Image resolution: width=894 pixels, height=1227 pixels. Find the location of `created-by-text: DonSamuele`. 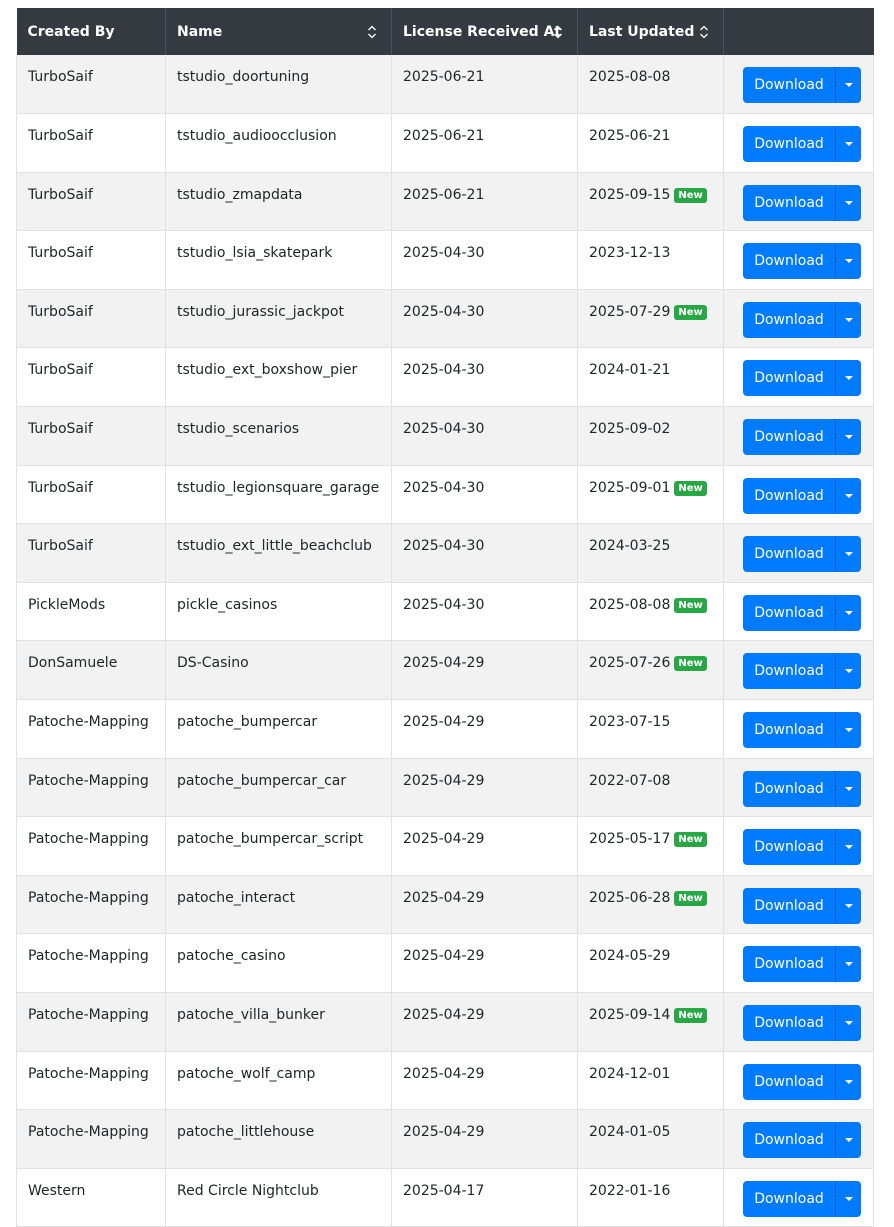

created-by-text: DonSamuele is located at coordinates (73, 663).